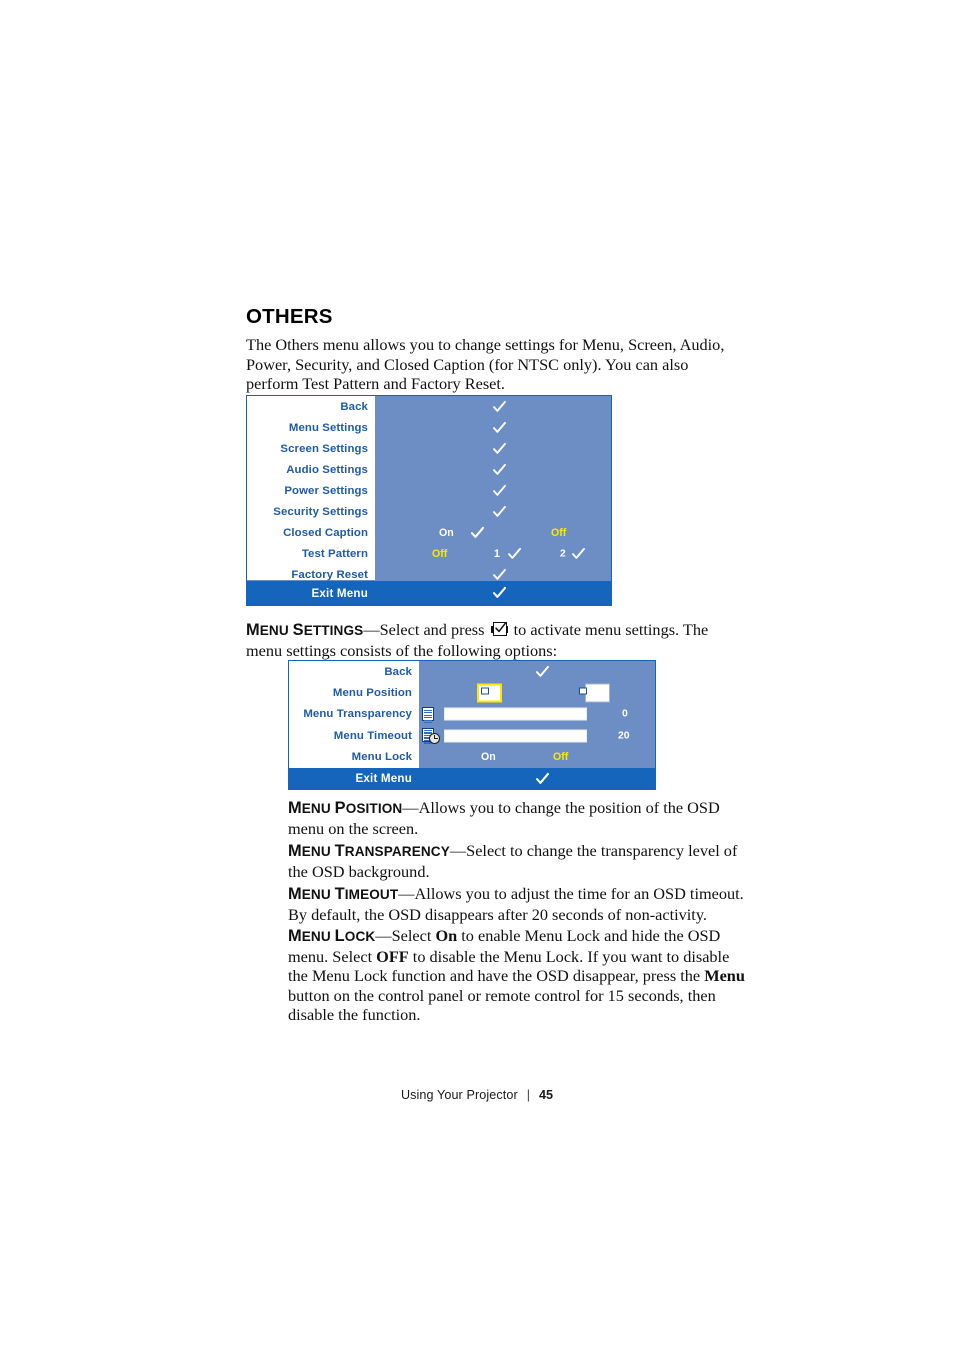  I want to click on term-menu-position: MENU POSITION, so click(345, 808).